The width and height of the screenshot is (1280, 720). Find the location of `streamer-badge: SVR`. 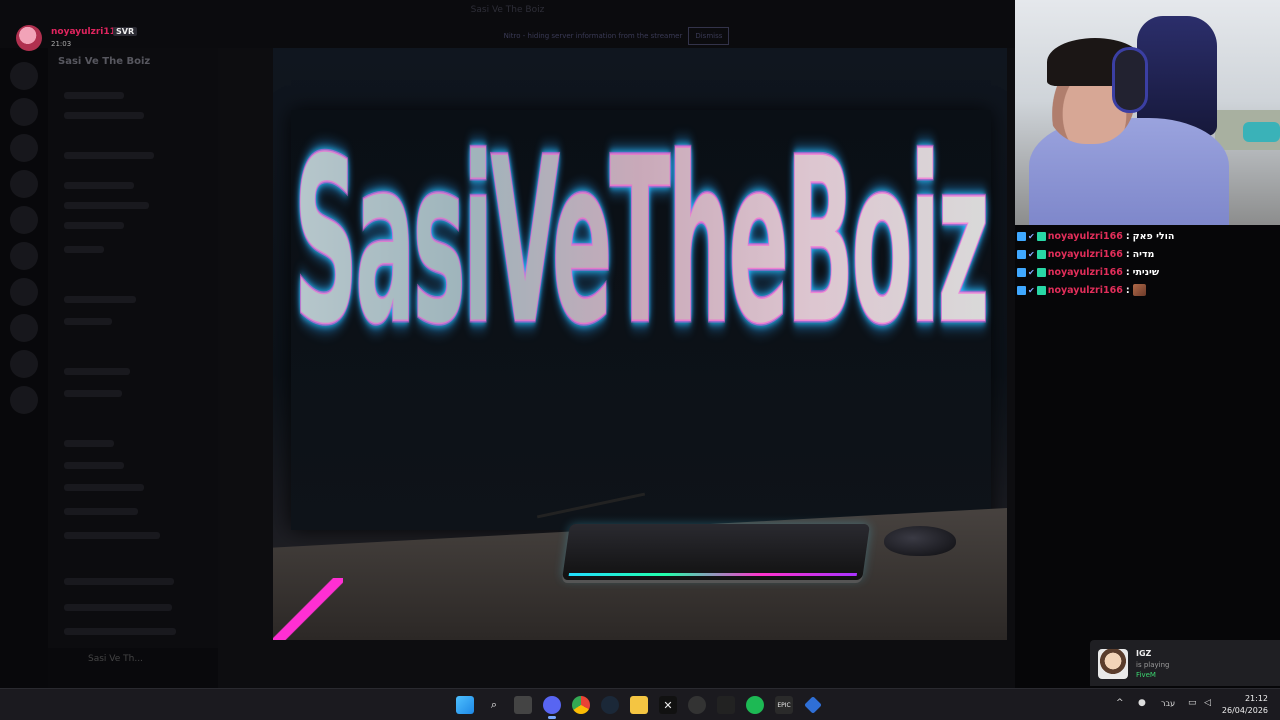

streamer-badge: SVR is located at coordinates (125, 31).